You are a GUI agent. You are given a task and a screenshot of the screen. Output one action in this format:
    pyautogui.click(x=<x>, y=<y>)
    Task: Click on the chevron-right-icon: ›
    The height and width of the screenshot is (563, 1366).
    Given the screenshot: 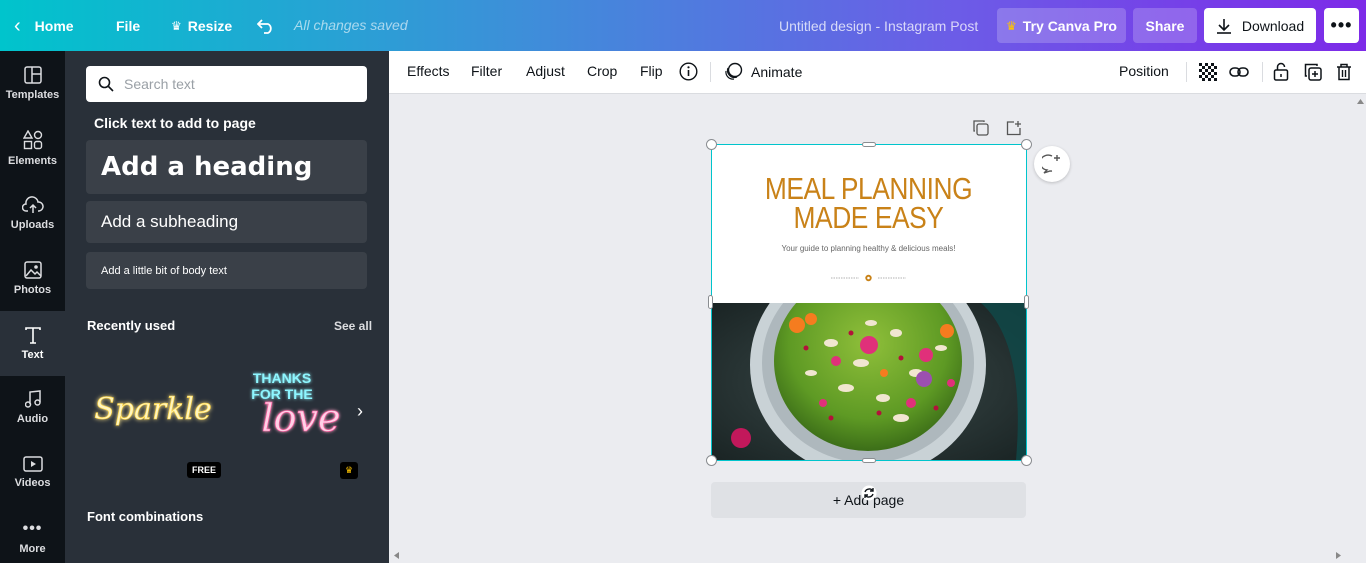 What is the action you would take?
    pyautogui.click(x=360, y=411)
    